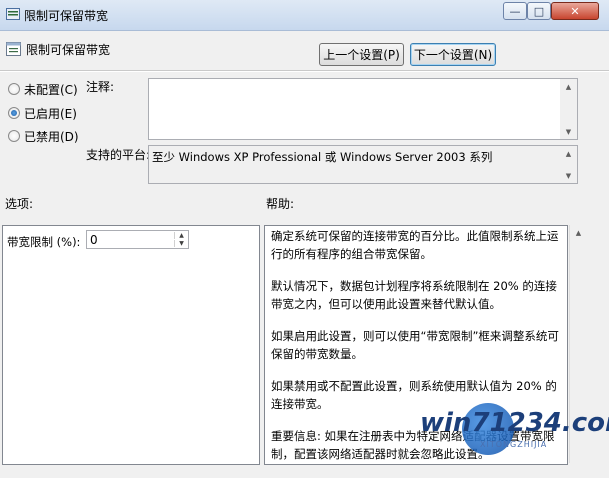 The image size is (609, 478). I want to click on window-title: 限制可保留带宽, so click(66, 16).